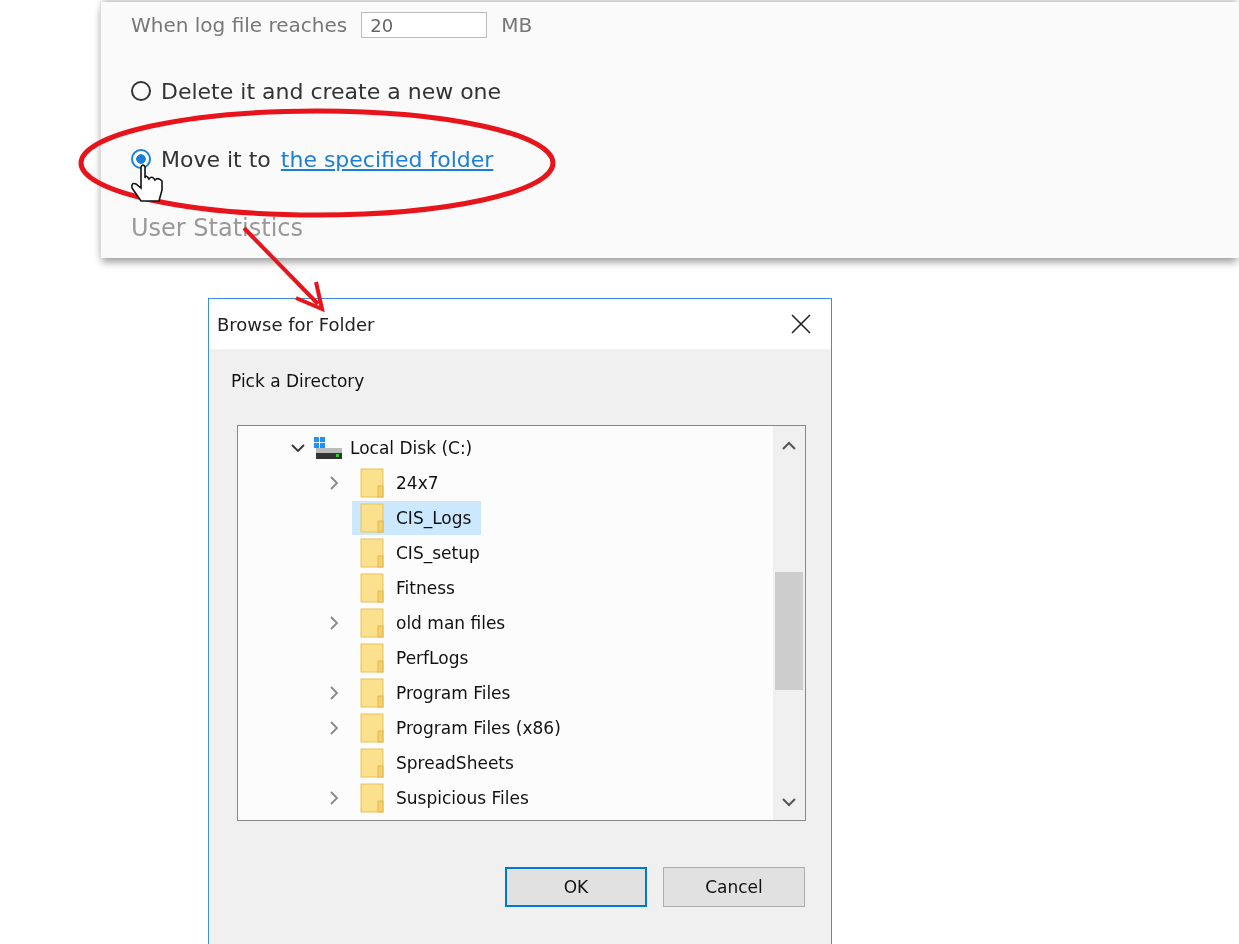  I want to click on scrollbar, so click(789, 623).